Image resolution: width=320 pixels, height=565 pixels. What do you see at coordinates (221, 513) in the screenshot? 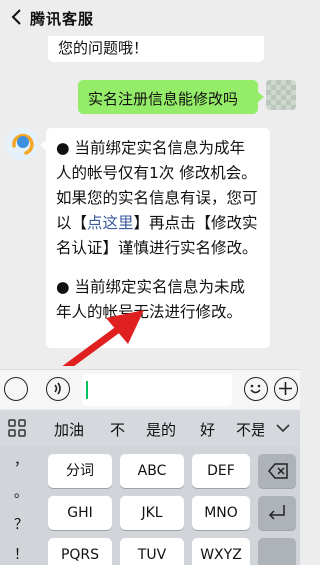
I see `key-mno: MNO` at bounding box center [221, 513].